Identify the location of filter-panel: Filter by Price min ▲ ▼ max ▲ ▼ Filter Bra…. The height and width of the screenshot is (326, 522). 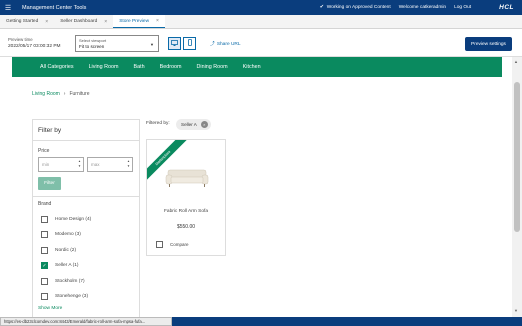
(86, 218).